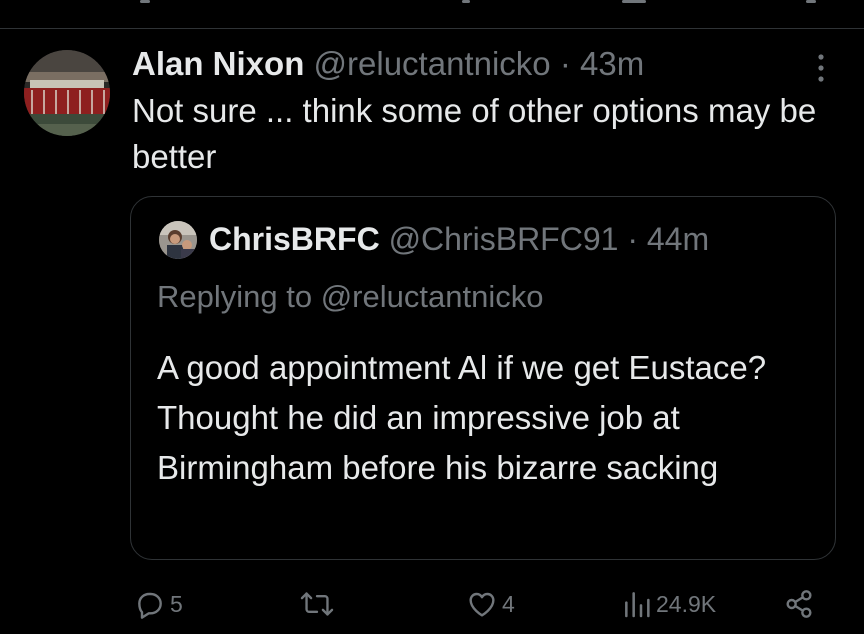  Describe the element at coordinates (612, 63) in the screenshot. I see `tweet-timestamp: 43m` at that location.